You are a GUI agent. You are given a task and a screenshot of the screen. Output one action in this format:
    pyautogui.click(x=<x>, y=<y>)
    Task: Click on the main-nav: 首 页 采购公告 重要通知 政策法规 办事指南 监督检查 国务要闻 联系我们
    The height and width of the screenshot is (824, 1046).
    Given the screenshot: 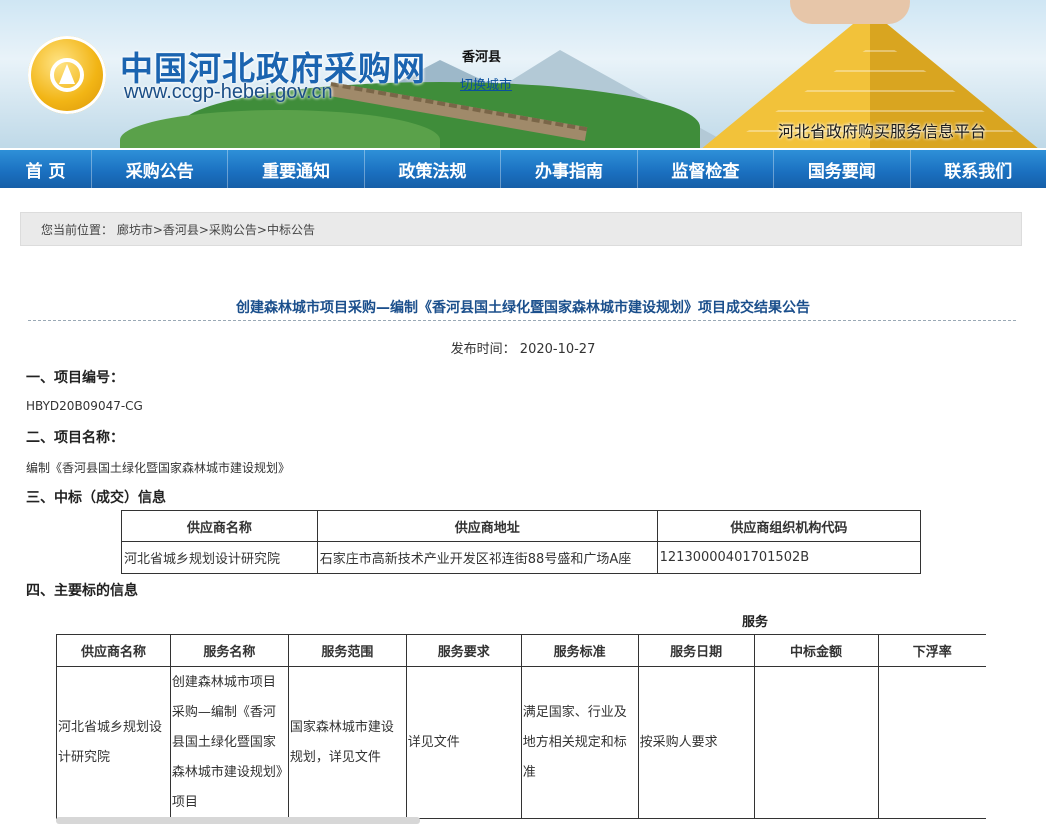 What is the action you would take?
    pyautogui.click(x=523, y=169)
    